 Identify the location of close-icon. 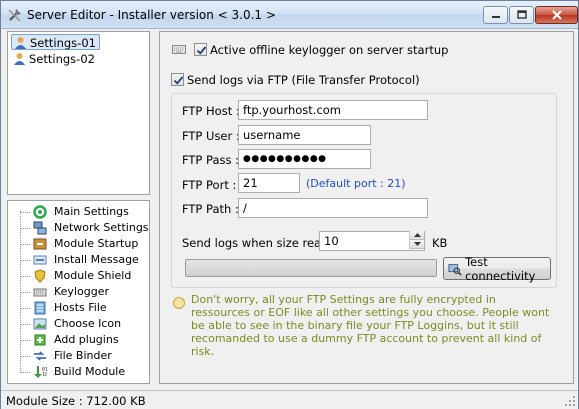
(556, 15).